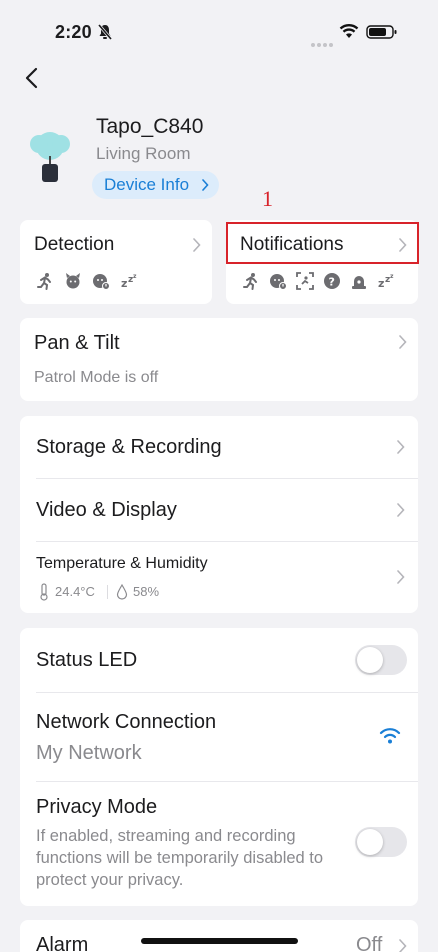 This screenshot has width=438, height=952. I want to click on video-display-label: Video & Display, so click(106, 510).